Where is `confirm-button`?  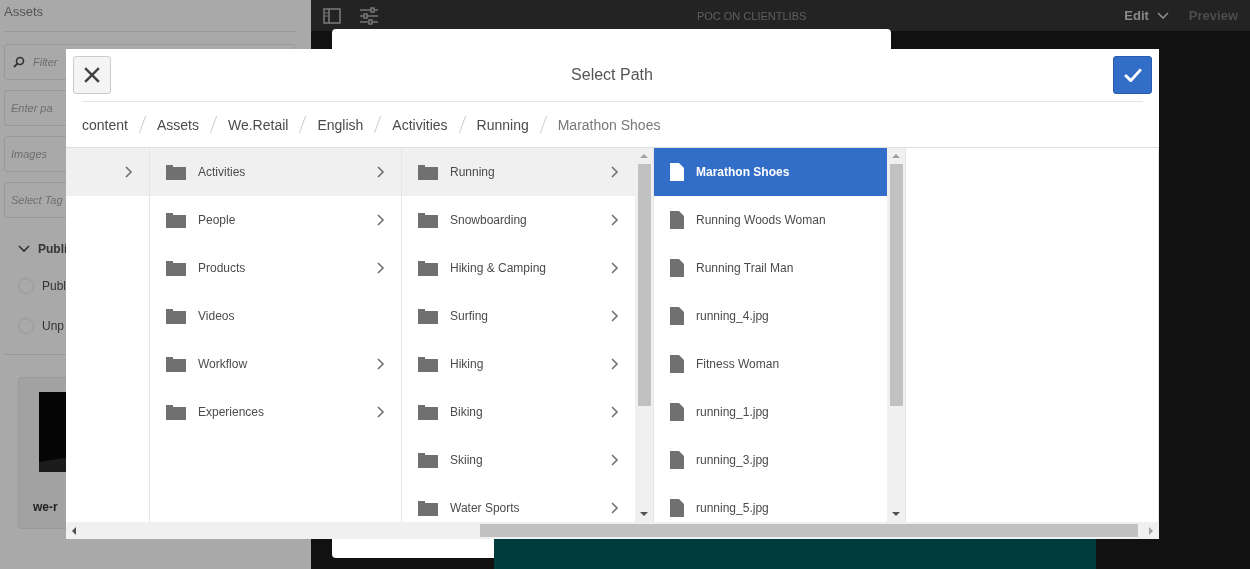 confirm-button is located at coordinates (1132, 75).